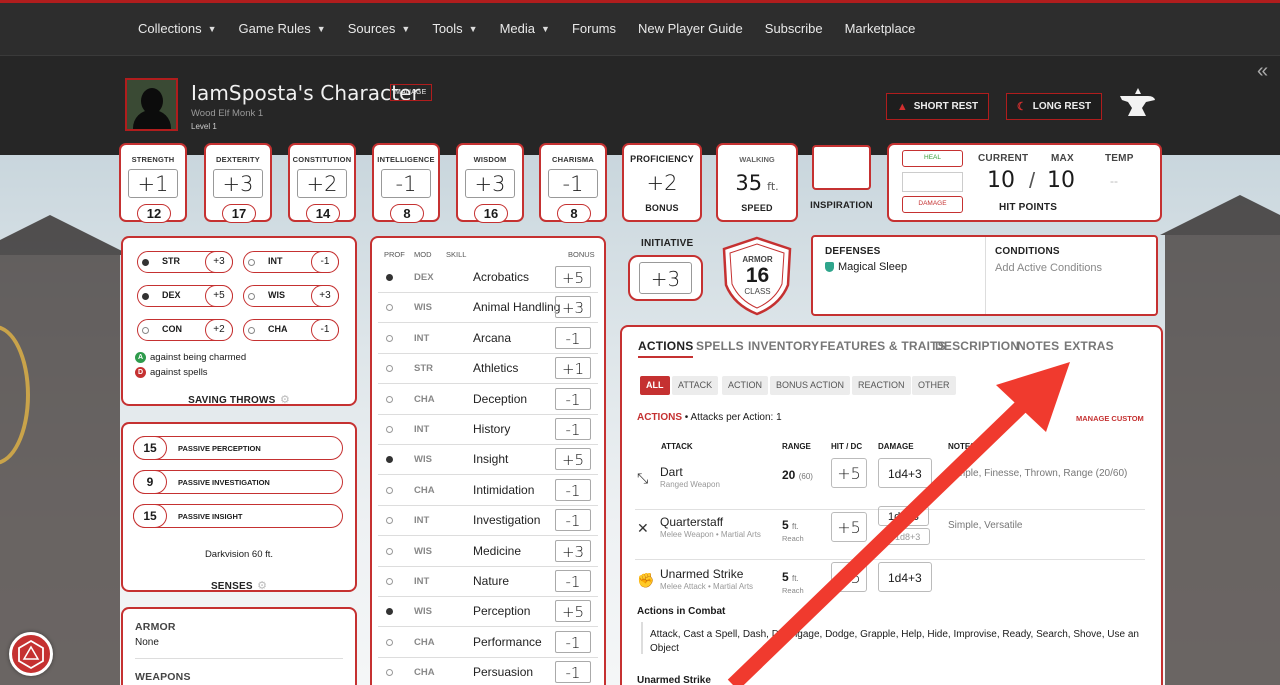 The image size is (1280, 685). I want to click on ability-constitution: CONSTITUTION +2 14, so click(322, 183).